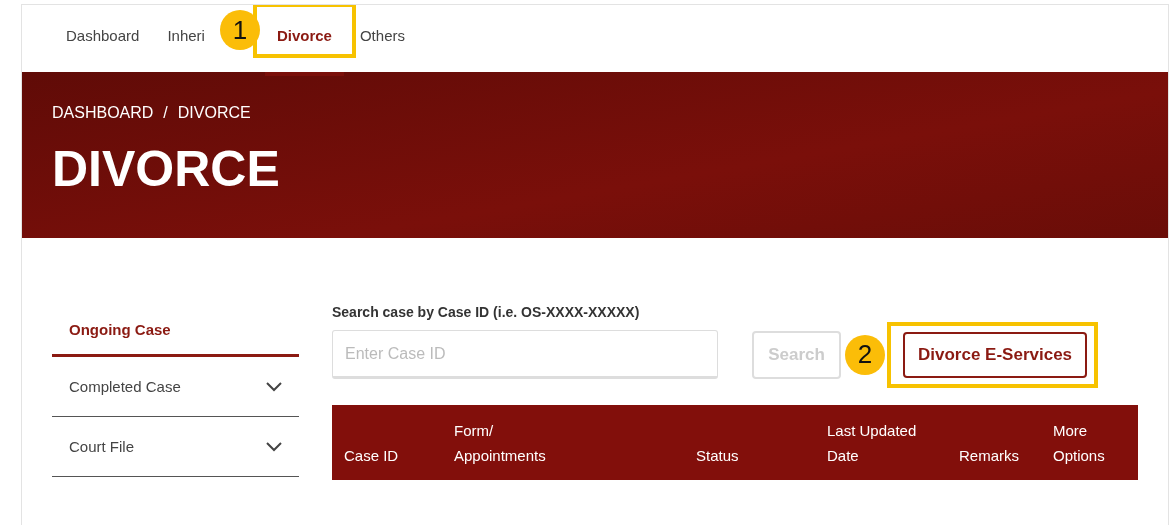 The image size is (1174, 525). Describe the element at coordinates (166, 169) in the screenshot. I see `page-title: DIVORCE` at that location.